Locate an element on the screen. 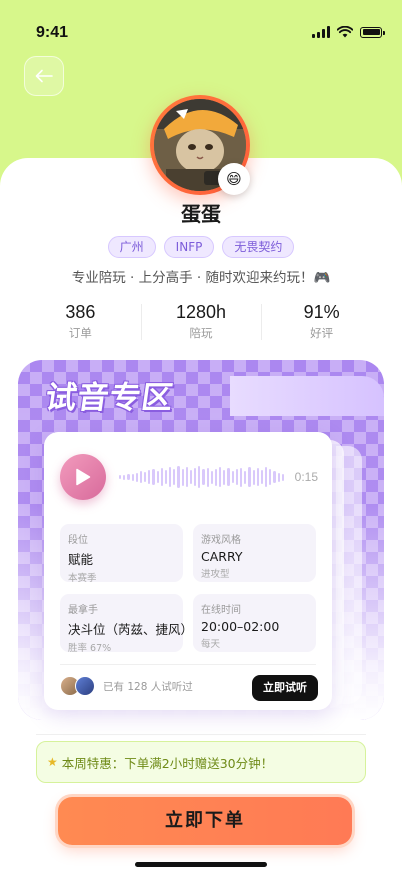 This screenshot has height=873, width=402. tag-game: 无畏契约 is located at coordinates (258, 247).